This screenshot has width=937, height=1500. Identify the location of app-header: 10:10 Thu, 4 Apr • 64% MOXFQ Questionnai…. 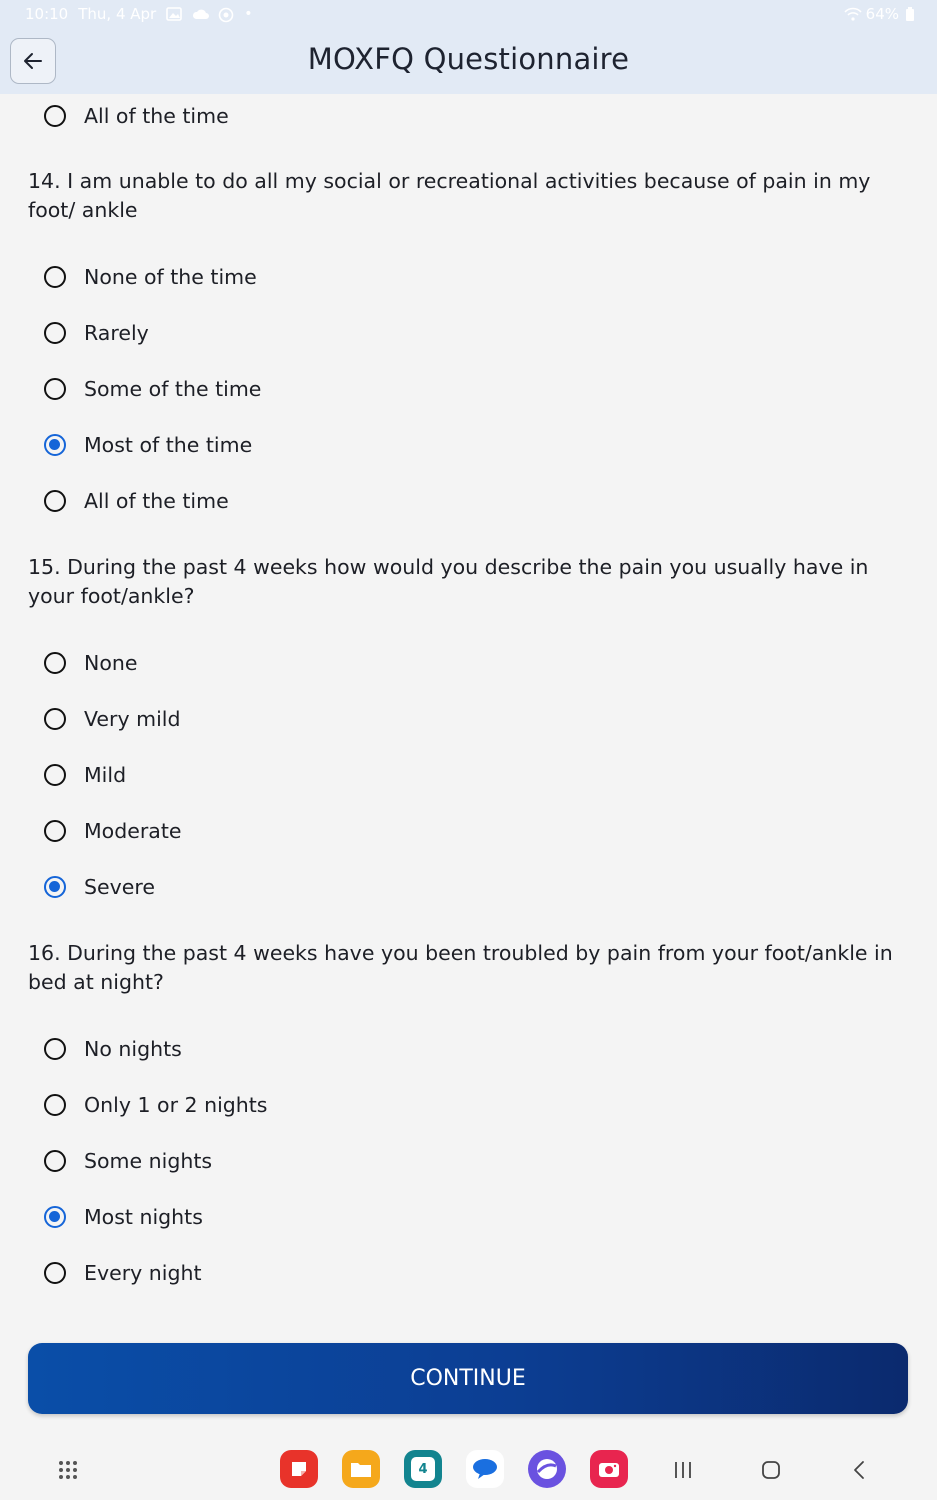
(468, 47).